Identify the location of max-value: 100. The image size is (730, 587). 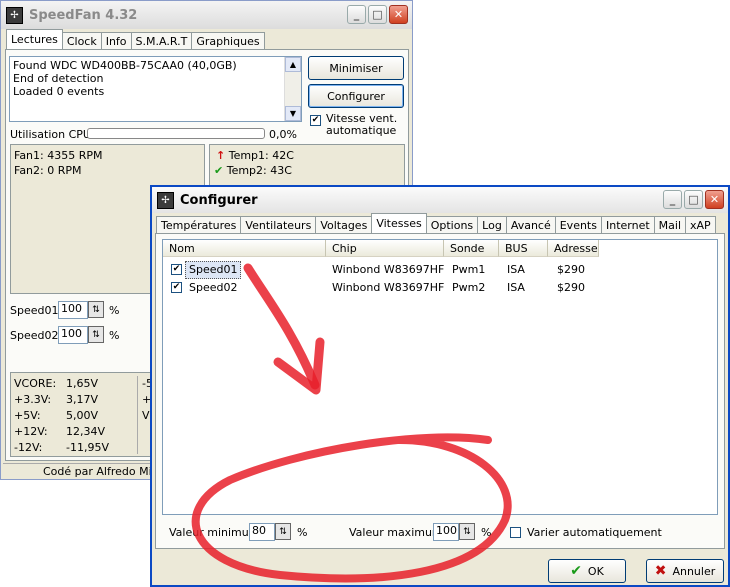
(446, 530).